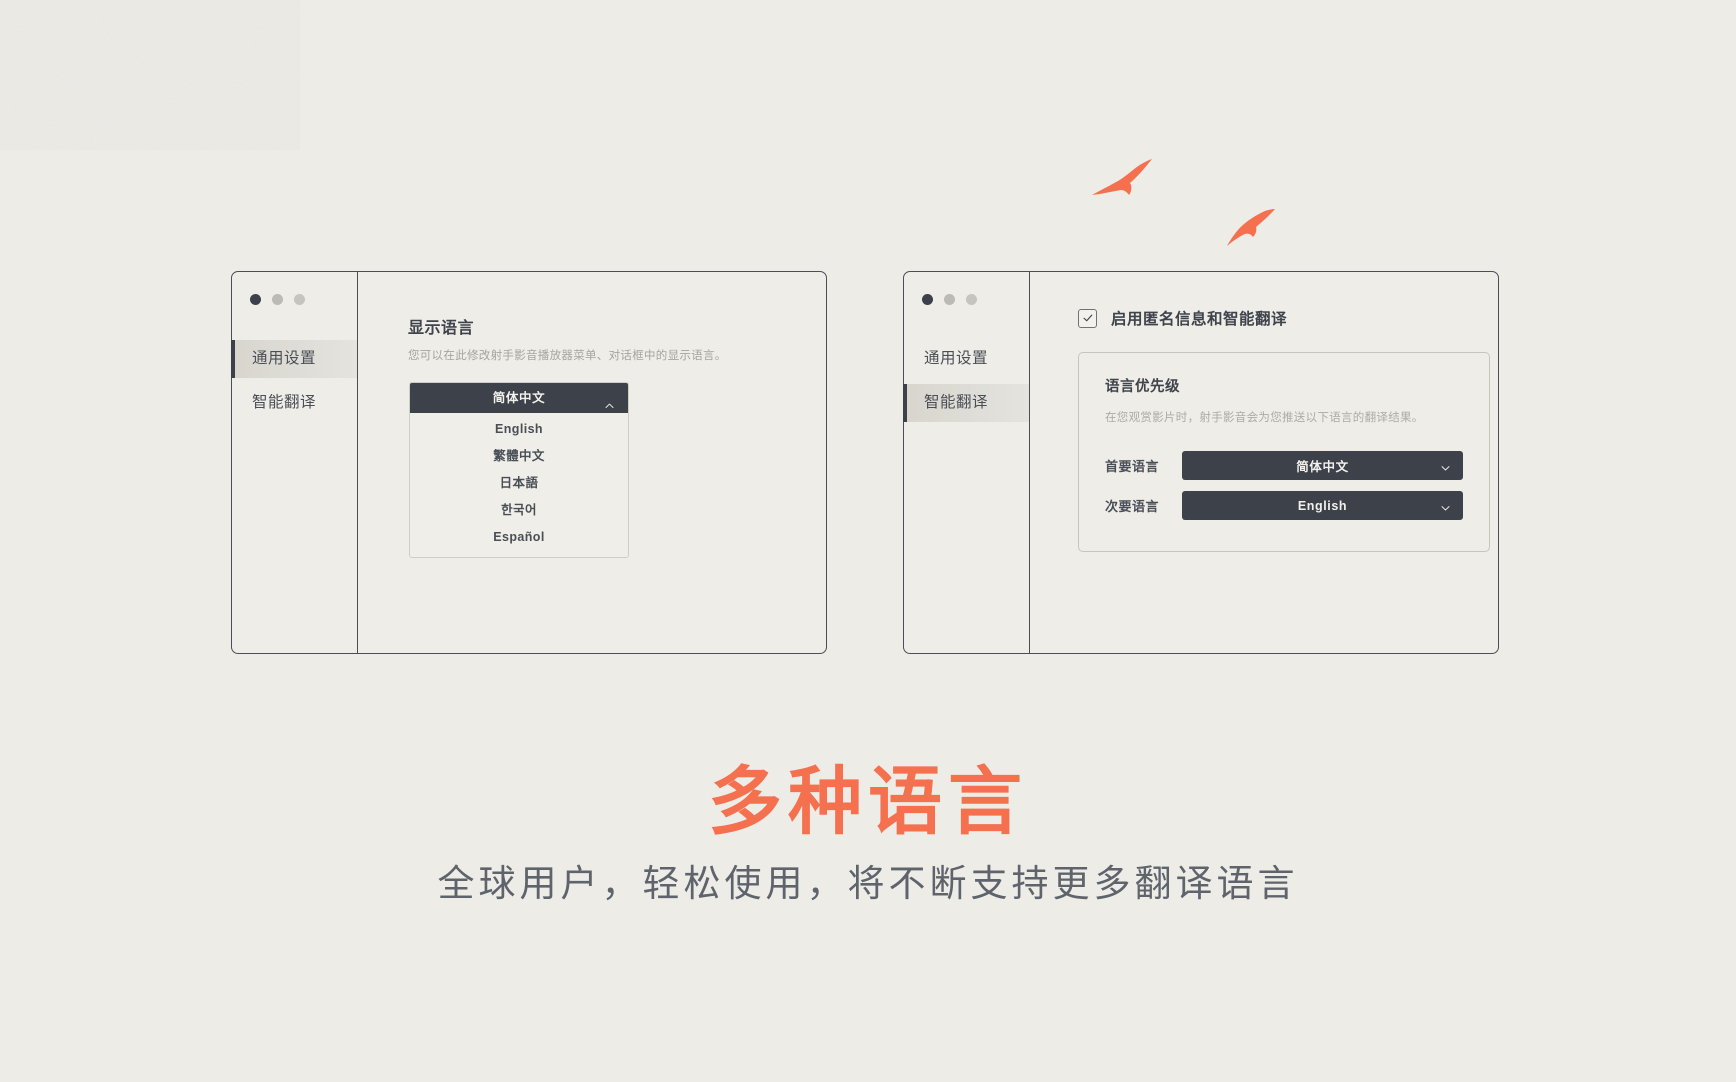  Describe the element at coordinates (868, 801) in the screenshot. I see `page-headline: 多种语言` at that location.